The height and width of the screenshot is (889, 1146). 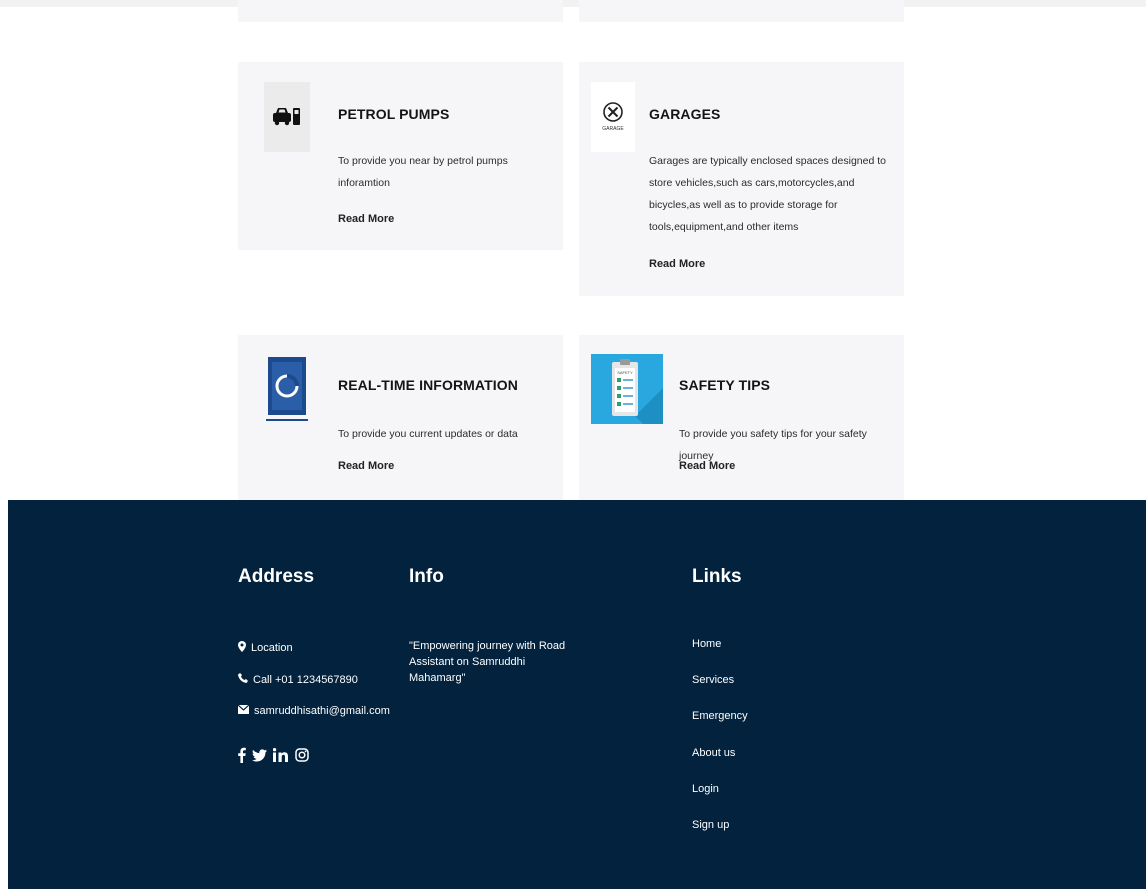 I want to click on footer-link-about-us: About us, so click(x=713, y=753).